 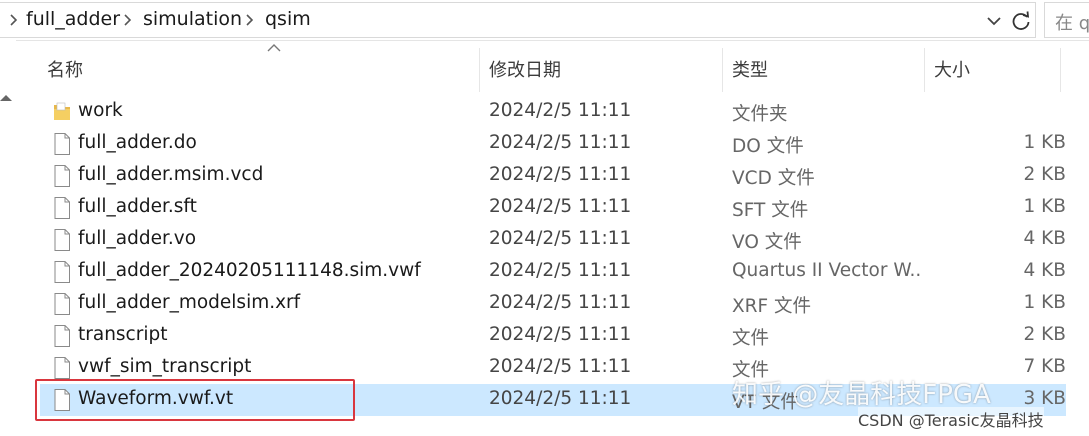 I want to click on file-row: full_adder.do 2024/2/5 11:11 DO 文件 1 KB, so click(x=553, y=144).